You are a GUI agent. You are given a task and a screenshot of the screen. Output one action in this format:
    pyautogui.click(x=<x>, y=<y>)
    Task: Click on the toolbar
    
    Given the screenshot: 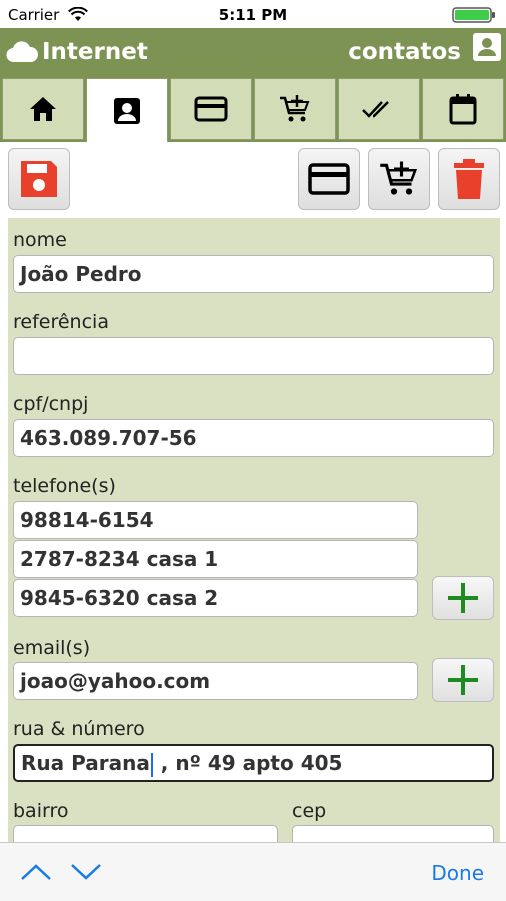 What is the action you would take?
    pyautogui.click(x=253, y=180)
    